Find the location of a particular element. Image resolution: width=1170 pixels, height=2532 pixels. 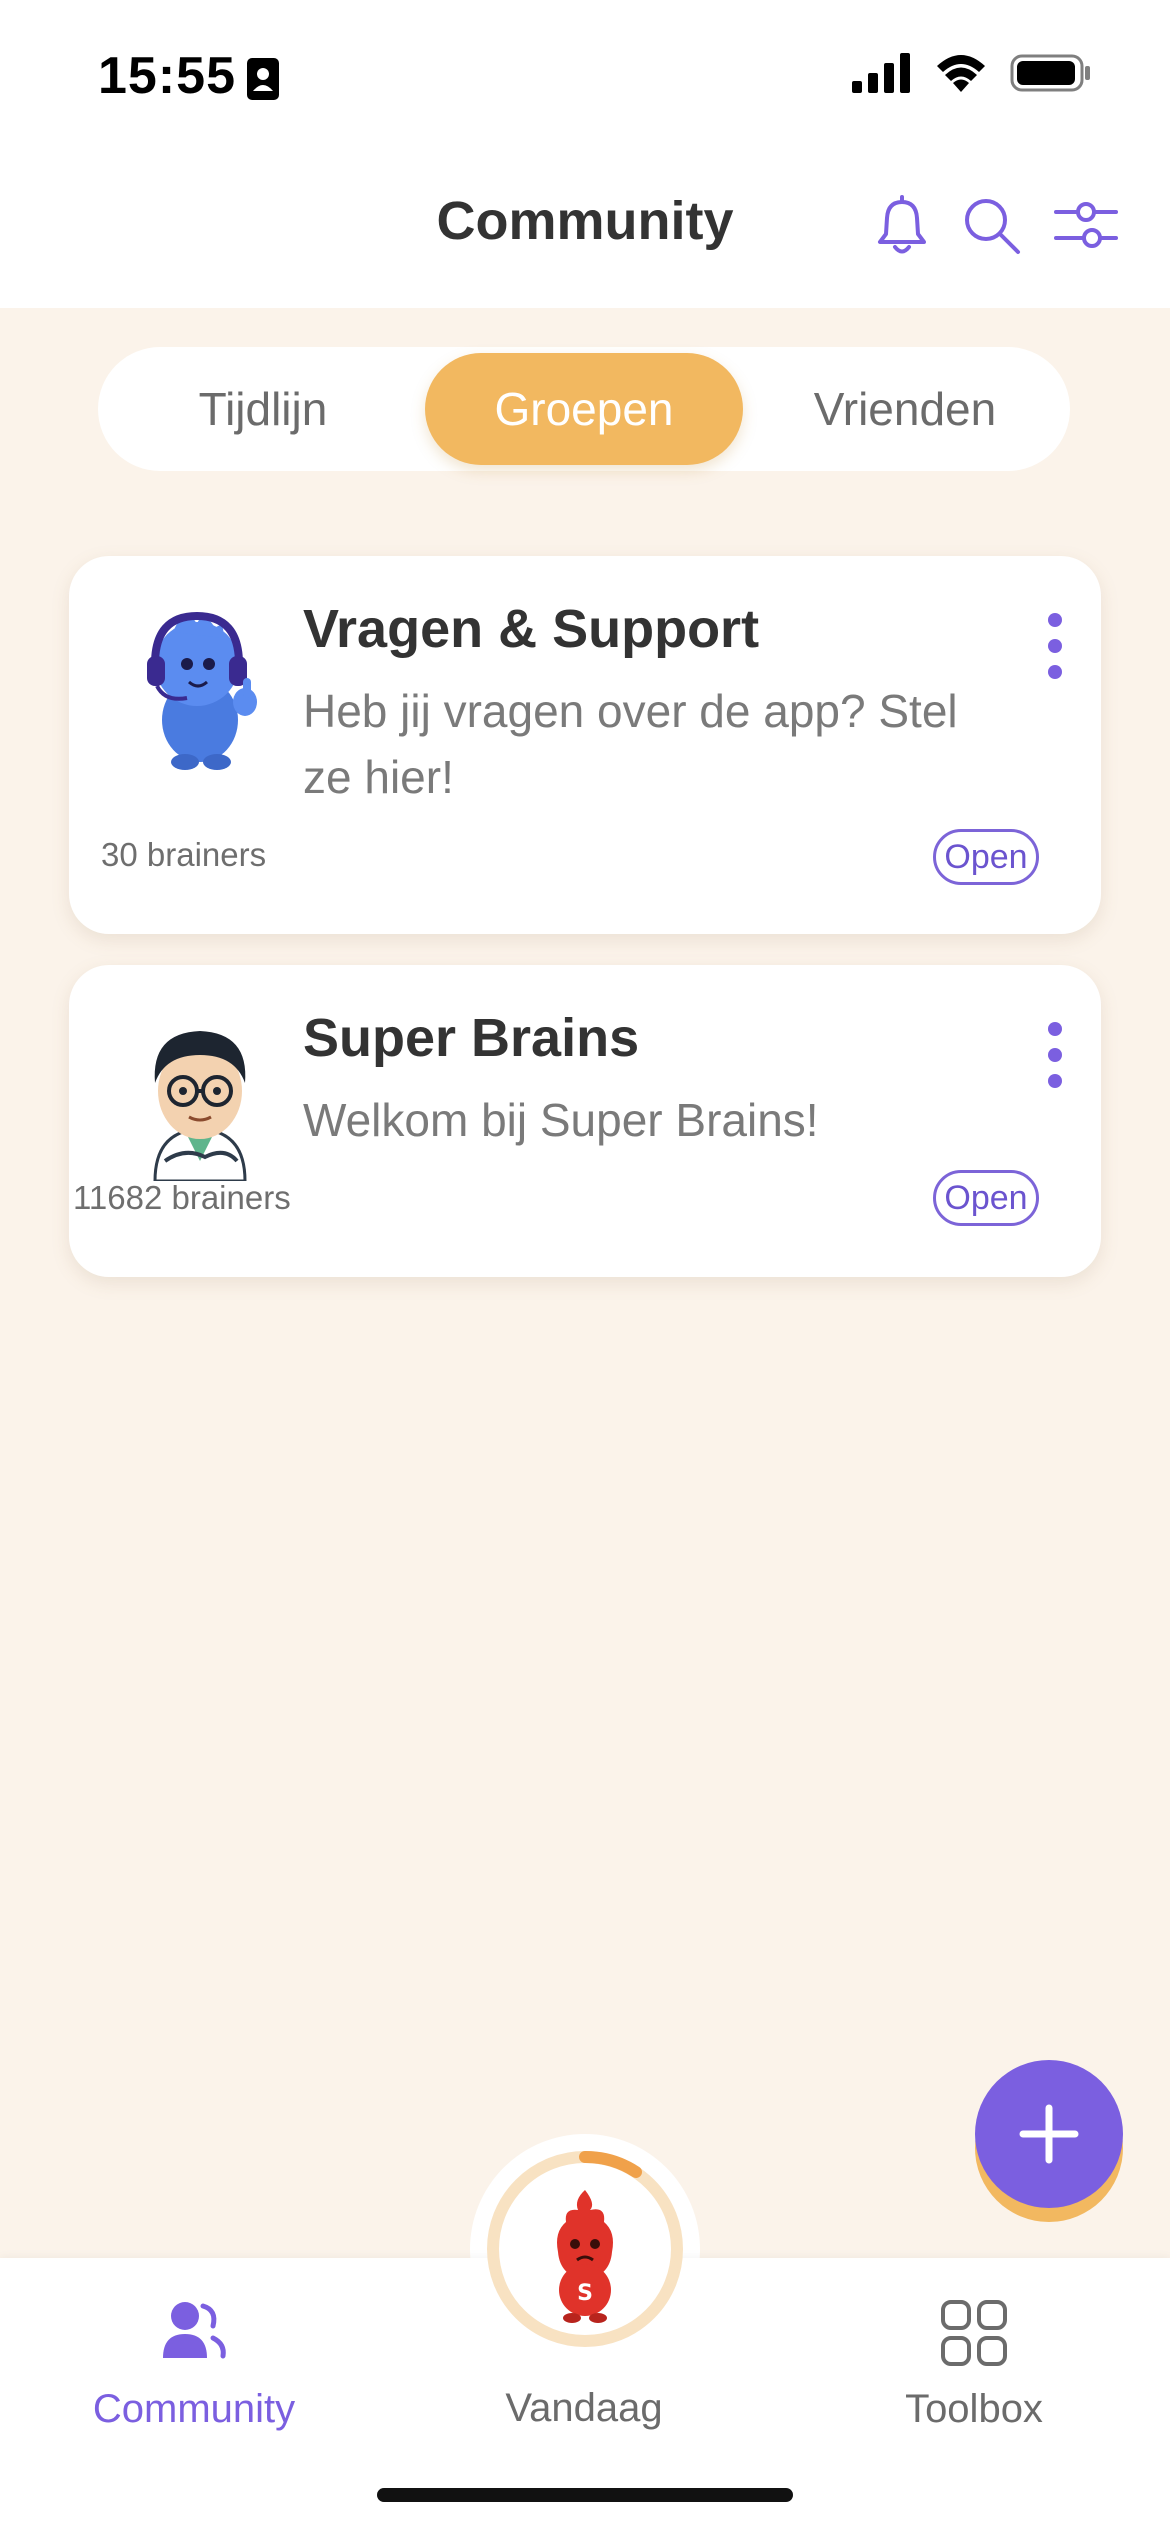

tab-label: Vandaag is located at coordinates (584, 2408).